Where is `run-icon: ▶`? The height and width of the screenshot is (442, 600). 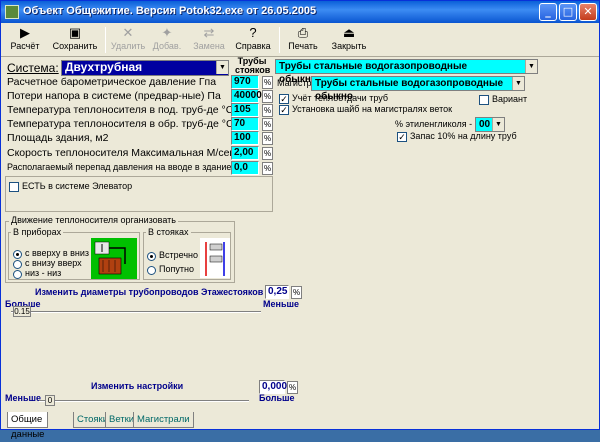
run-icon: ▶ is located at coordinates (25, 32).